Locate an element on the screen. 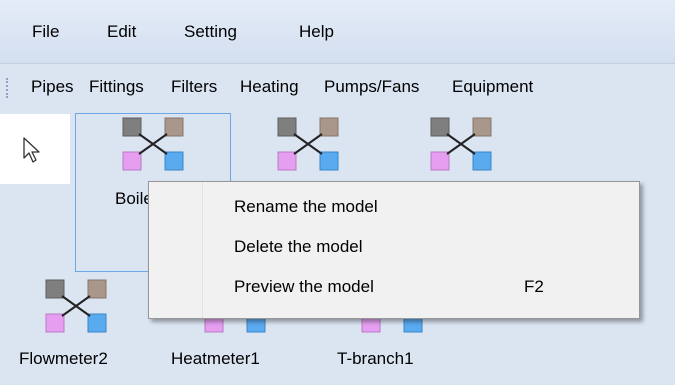 The width and height of the screenshot is (675, 385). model-label-t-branch1: T-branch1 is located at coordinates (375, 359).